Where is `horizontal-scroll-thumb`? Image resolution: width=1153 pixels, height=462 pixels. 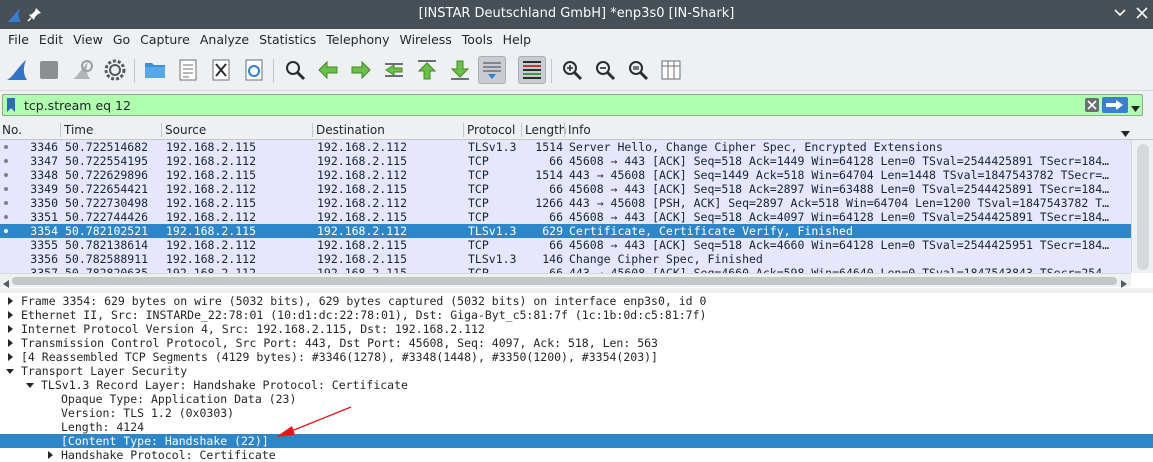 horizontal-scroll-thumb is located at coordinates (564, 281).